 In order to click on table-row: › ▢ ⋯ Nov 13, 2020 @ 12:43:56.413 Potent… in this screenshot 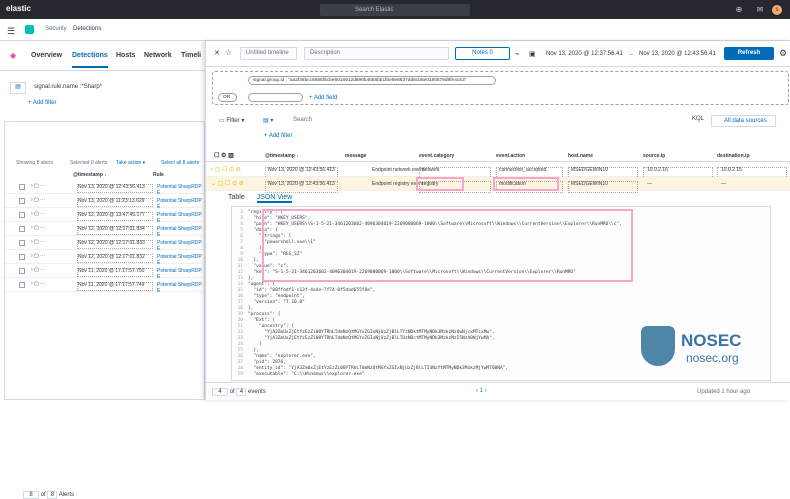, I will do `click(105, 188)`.